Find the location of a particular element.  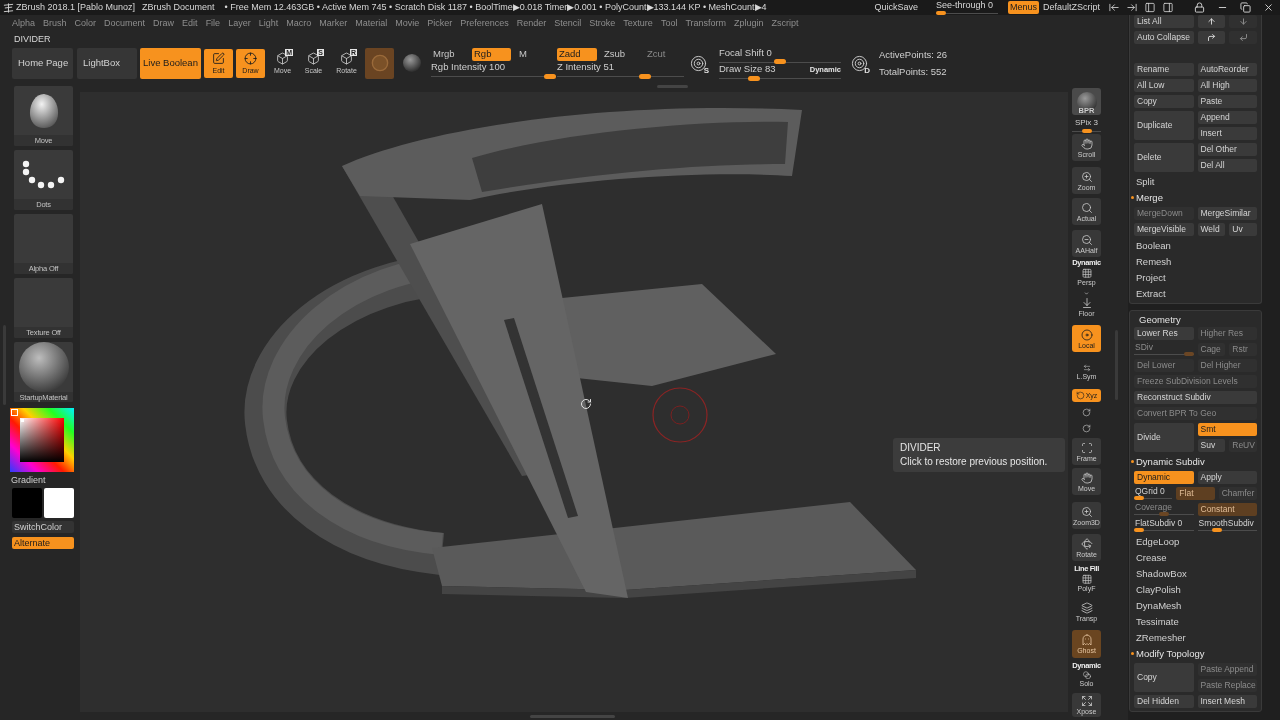

palette-button: Divide is located at coordinates (1164, 437).